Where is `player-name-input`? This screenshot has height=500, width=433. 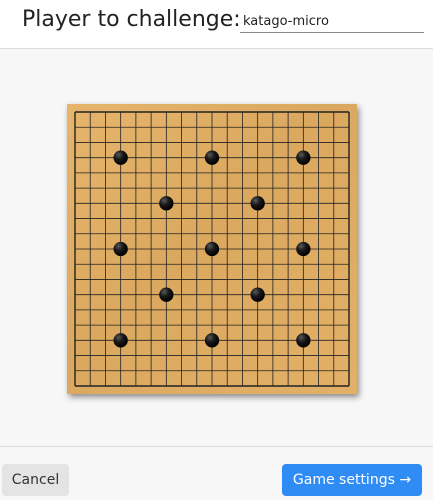
player-name-input is located at coordinates (332, 21).